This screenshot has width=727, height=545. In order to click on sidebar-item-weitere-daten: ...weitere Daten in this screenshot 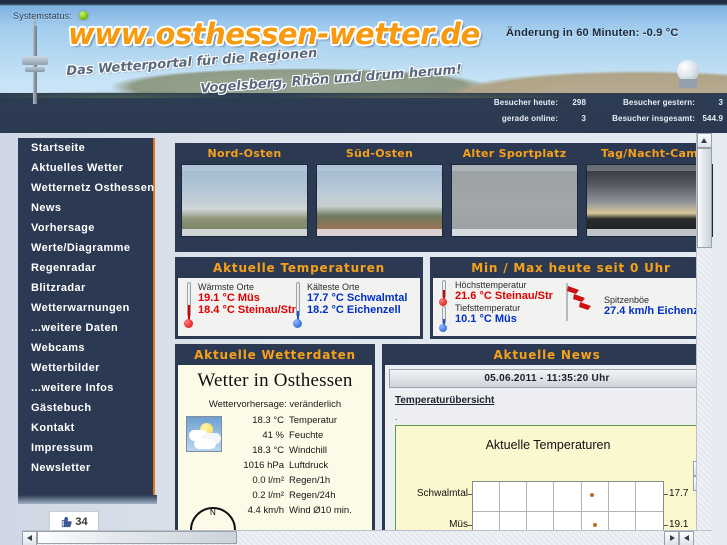, I will do `click(85, 328)`.